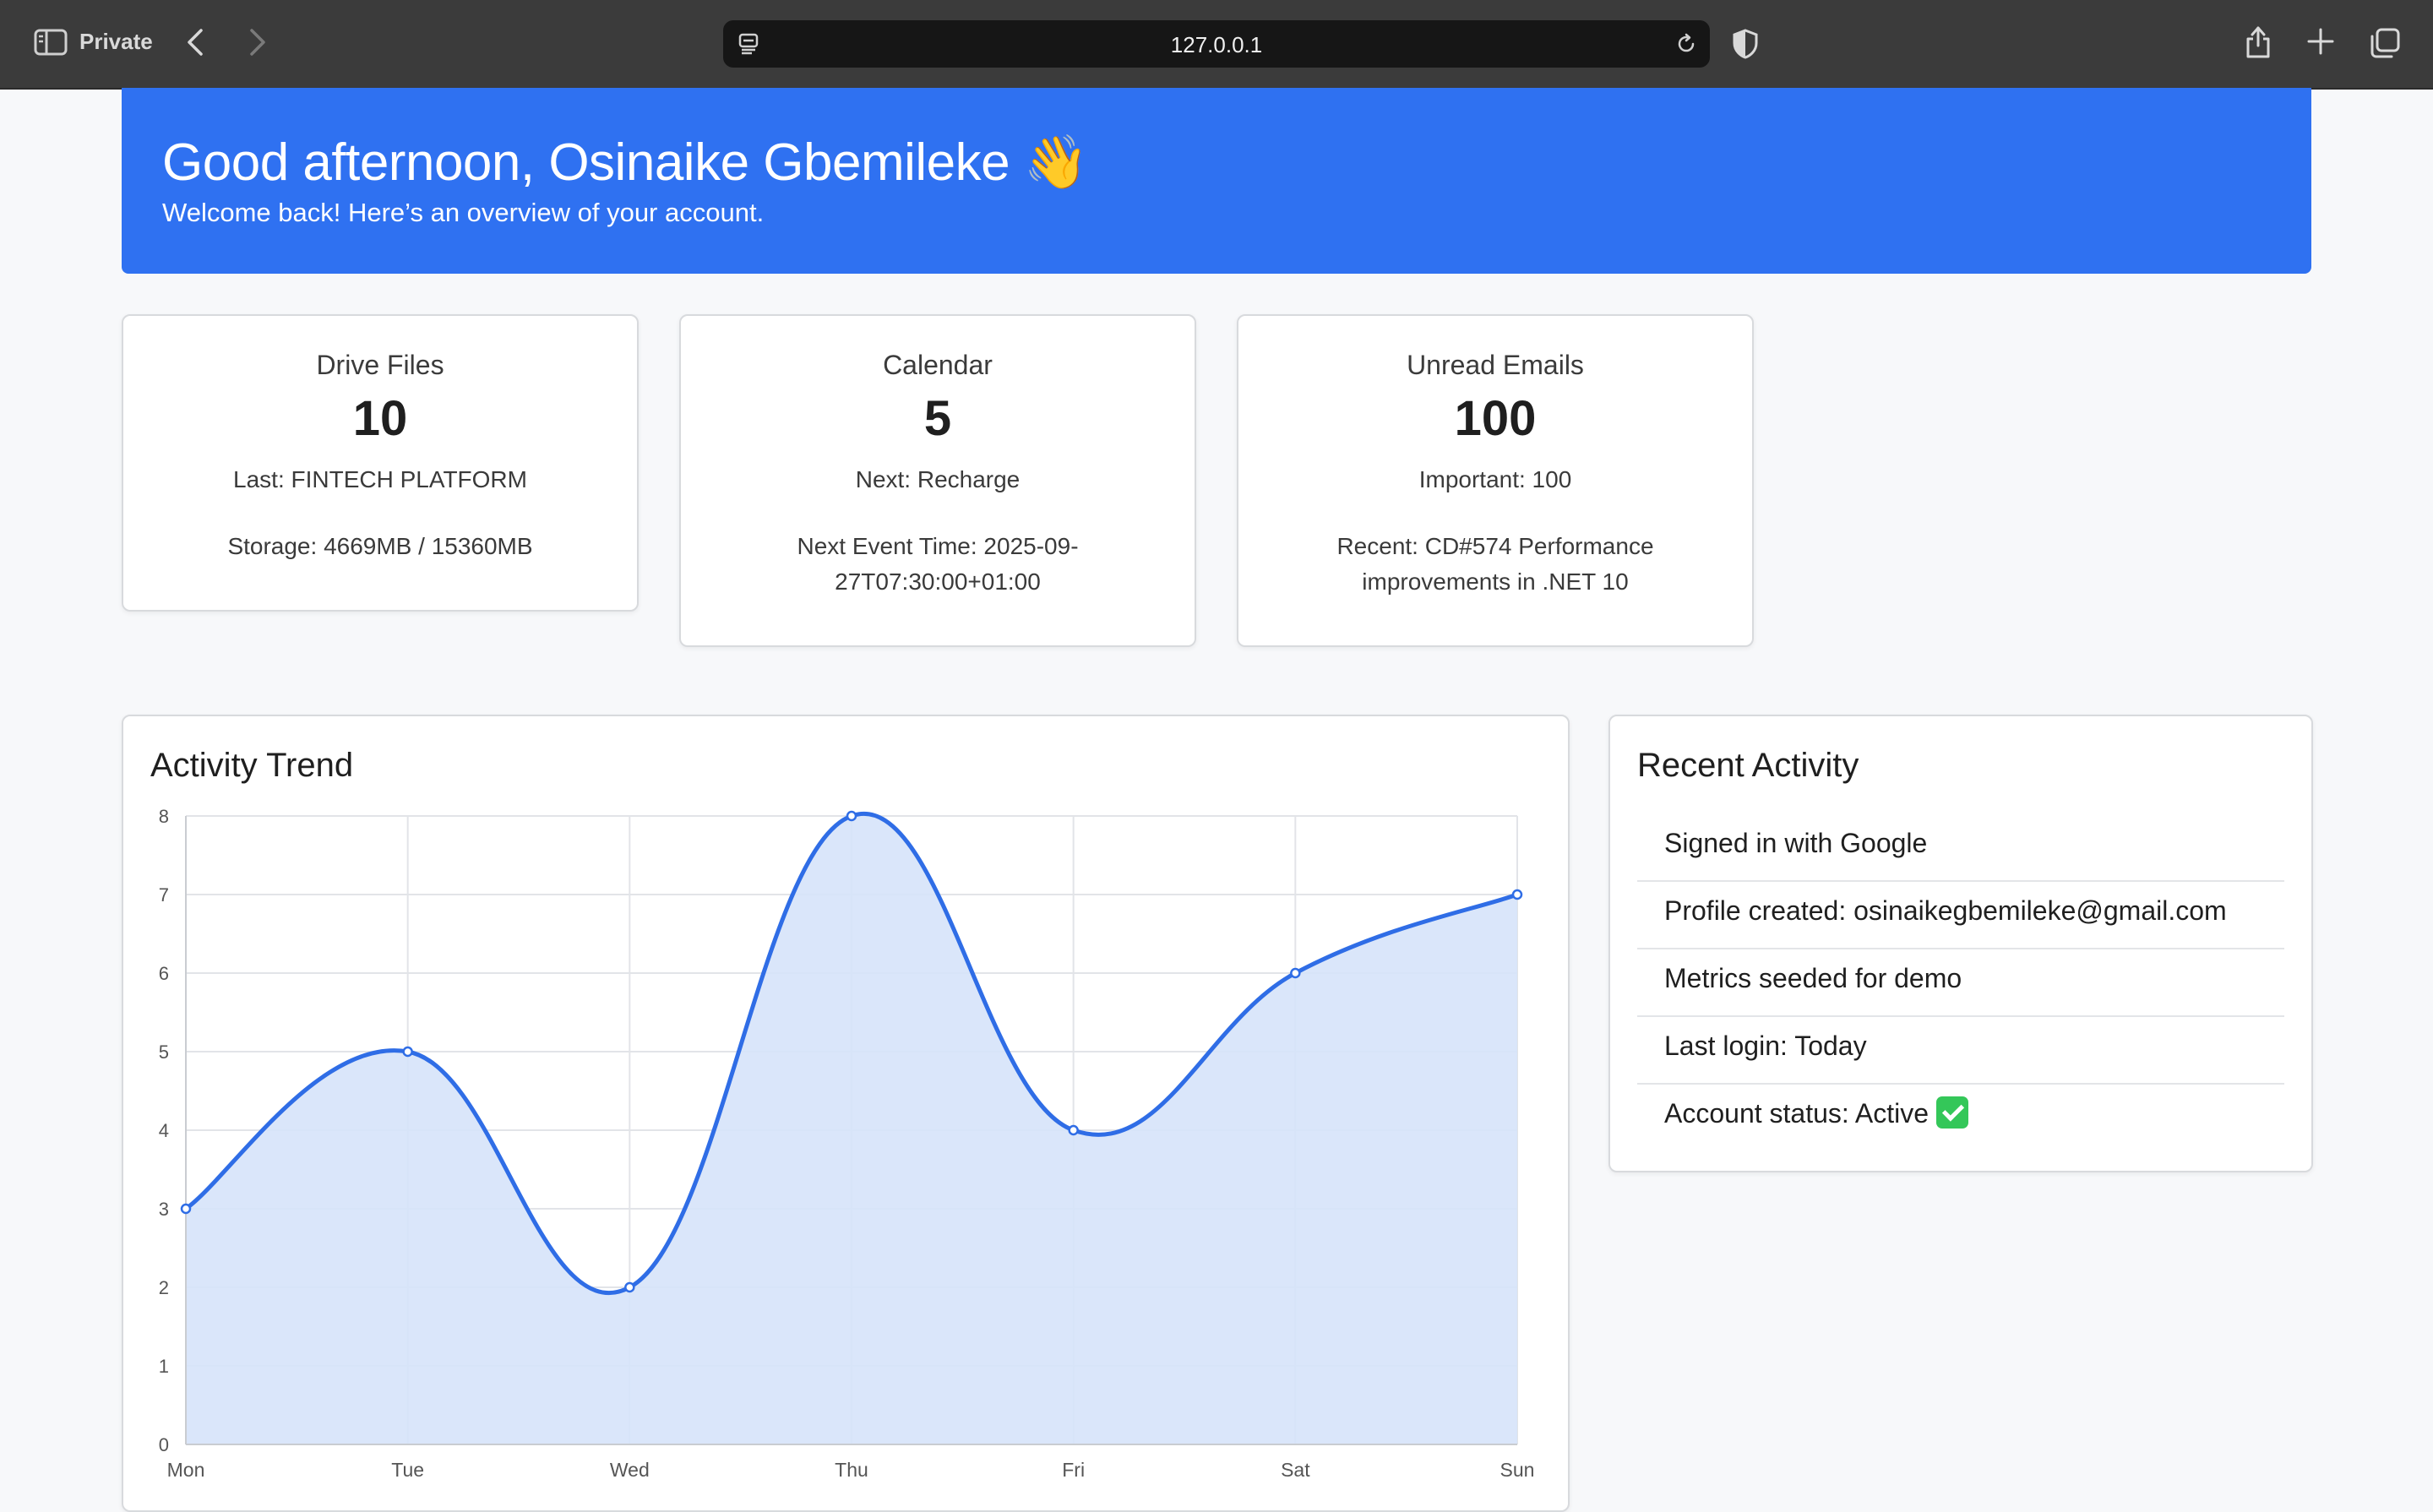 The height and width of the screenshot is (1512, 2433). I want to click on card-detail: Important: 100, so click(1495, 479).